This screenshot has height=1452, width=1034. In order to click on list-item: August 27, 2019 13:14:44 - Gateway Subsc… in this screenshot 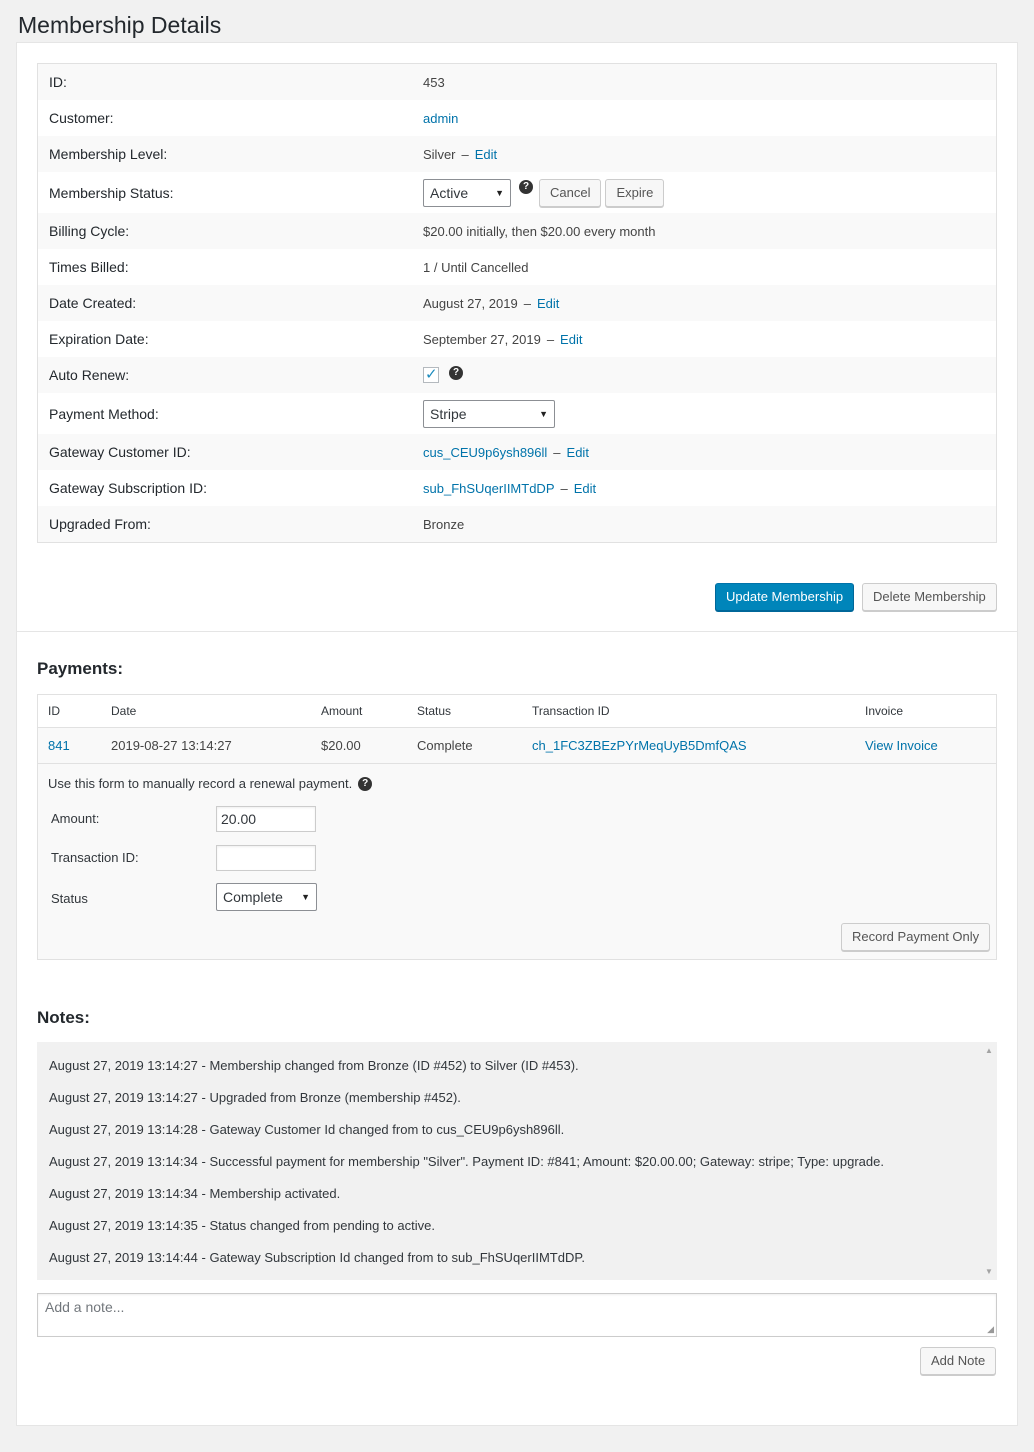, I will do `click(317, 1257)`.